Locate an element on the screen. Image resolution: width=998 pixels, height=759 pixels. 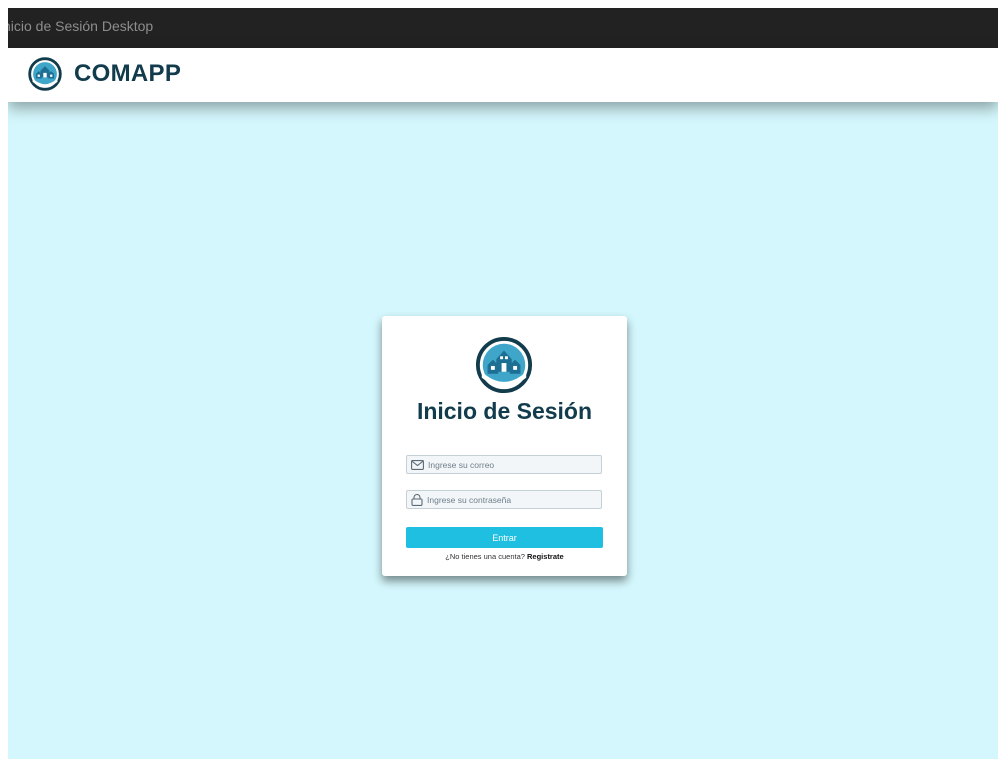
password-input is located at coordinates (510, 499).